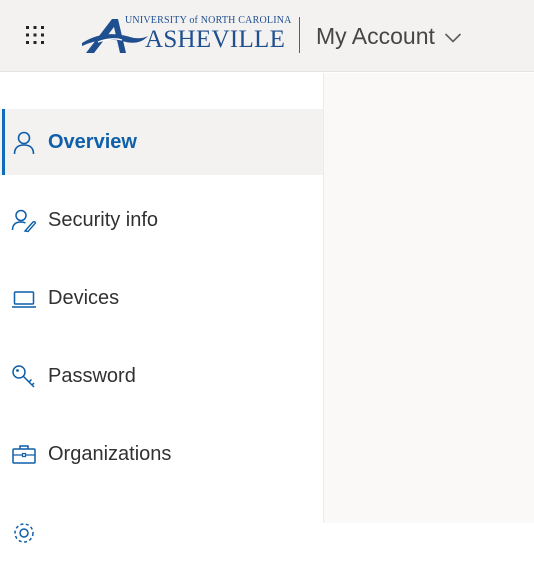 This screenshot has height=565, width=534. I want to click on nav-item-label: Password, so click(92, 375).